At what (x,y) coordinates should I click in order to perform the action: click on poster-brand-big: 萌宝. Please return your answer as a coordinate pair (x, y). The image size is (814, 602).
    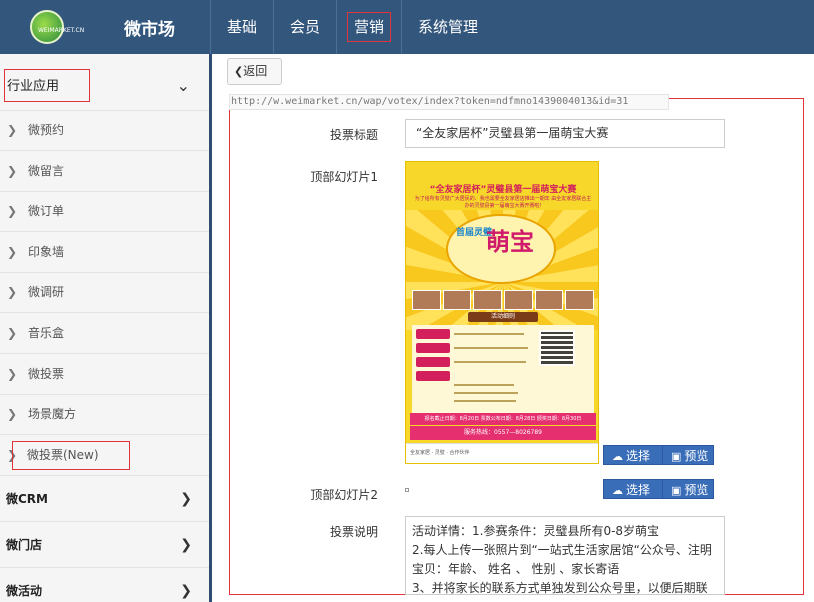
    Looking at the image, I should click on (510, 242).